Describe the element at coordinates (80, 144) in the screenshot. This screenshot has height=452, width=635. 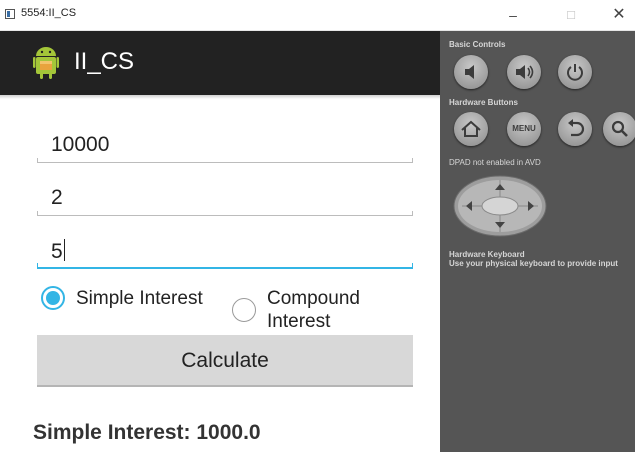
I see `principal-value: 10000` at that location.